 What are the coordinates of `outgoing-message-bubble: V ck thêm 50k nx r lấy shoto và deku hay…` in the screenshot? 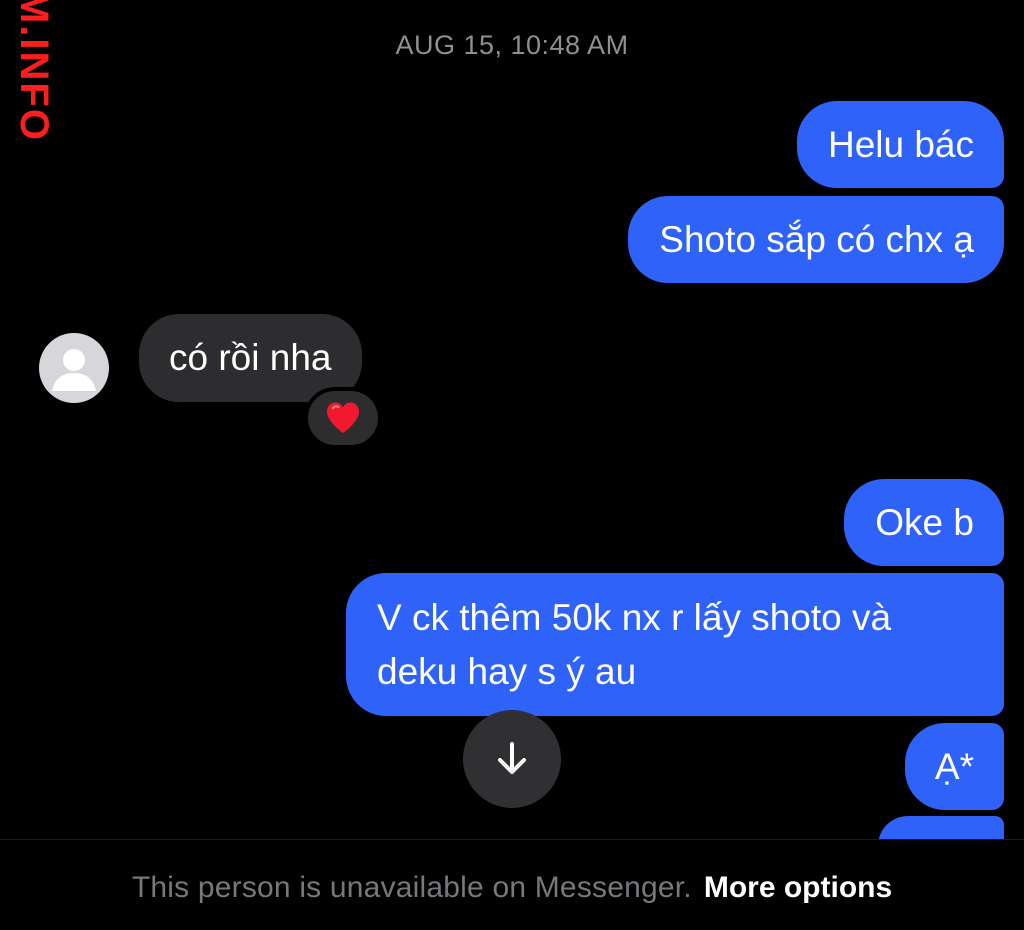 It's located at (675, 644).